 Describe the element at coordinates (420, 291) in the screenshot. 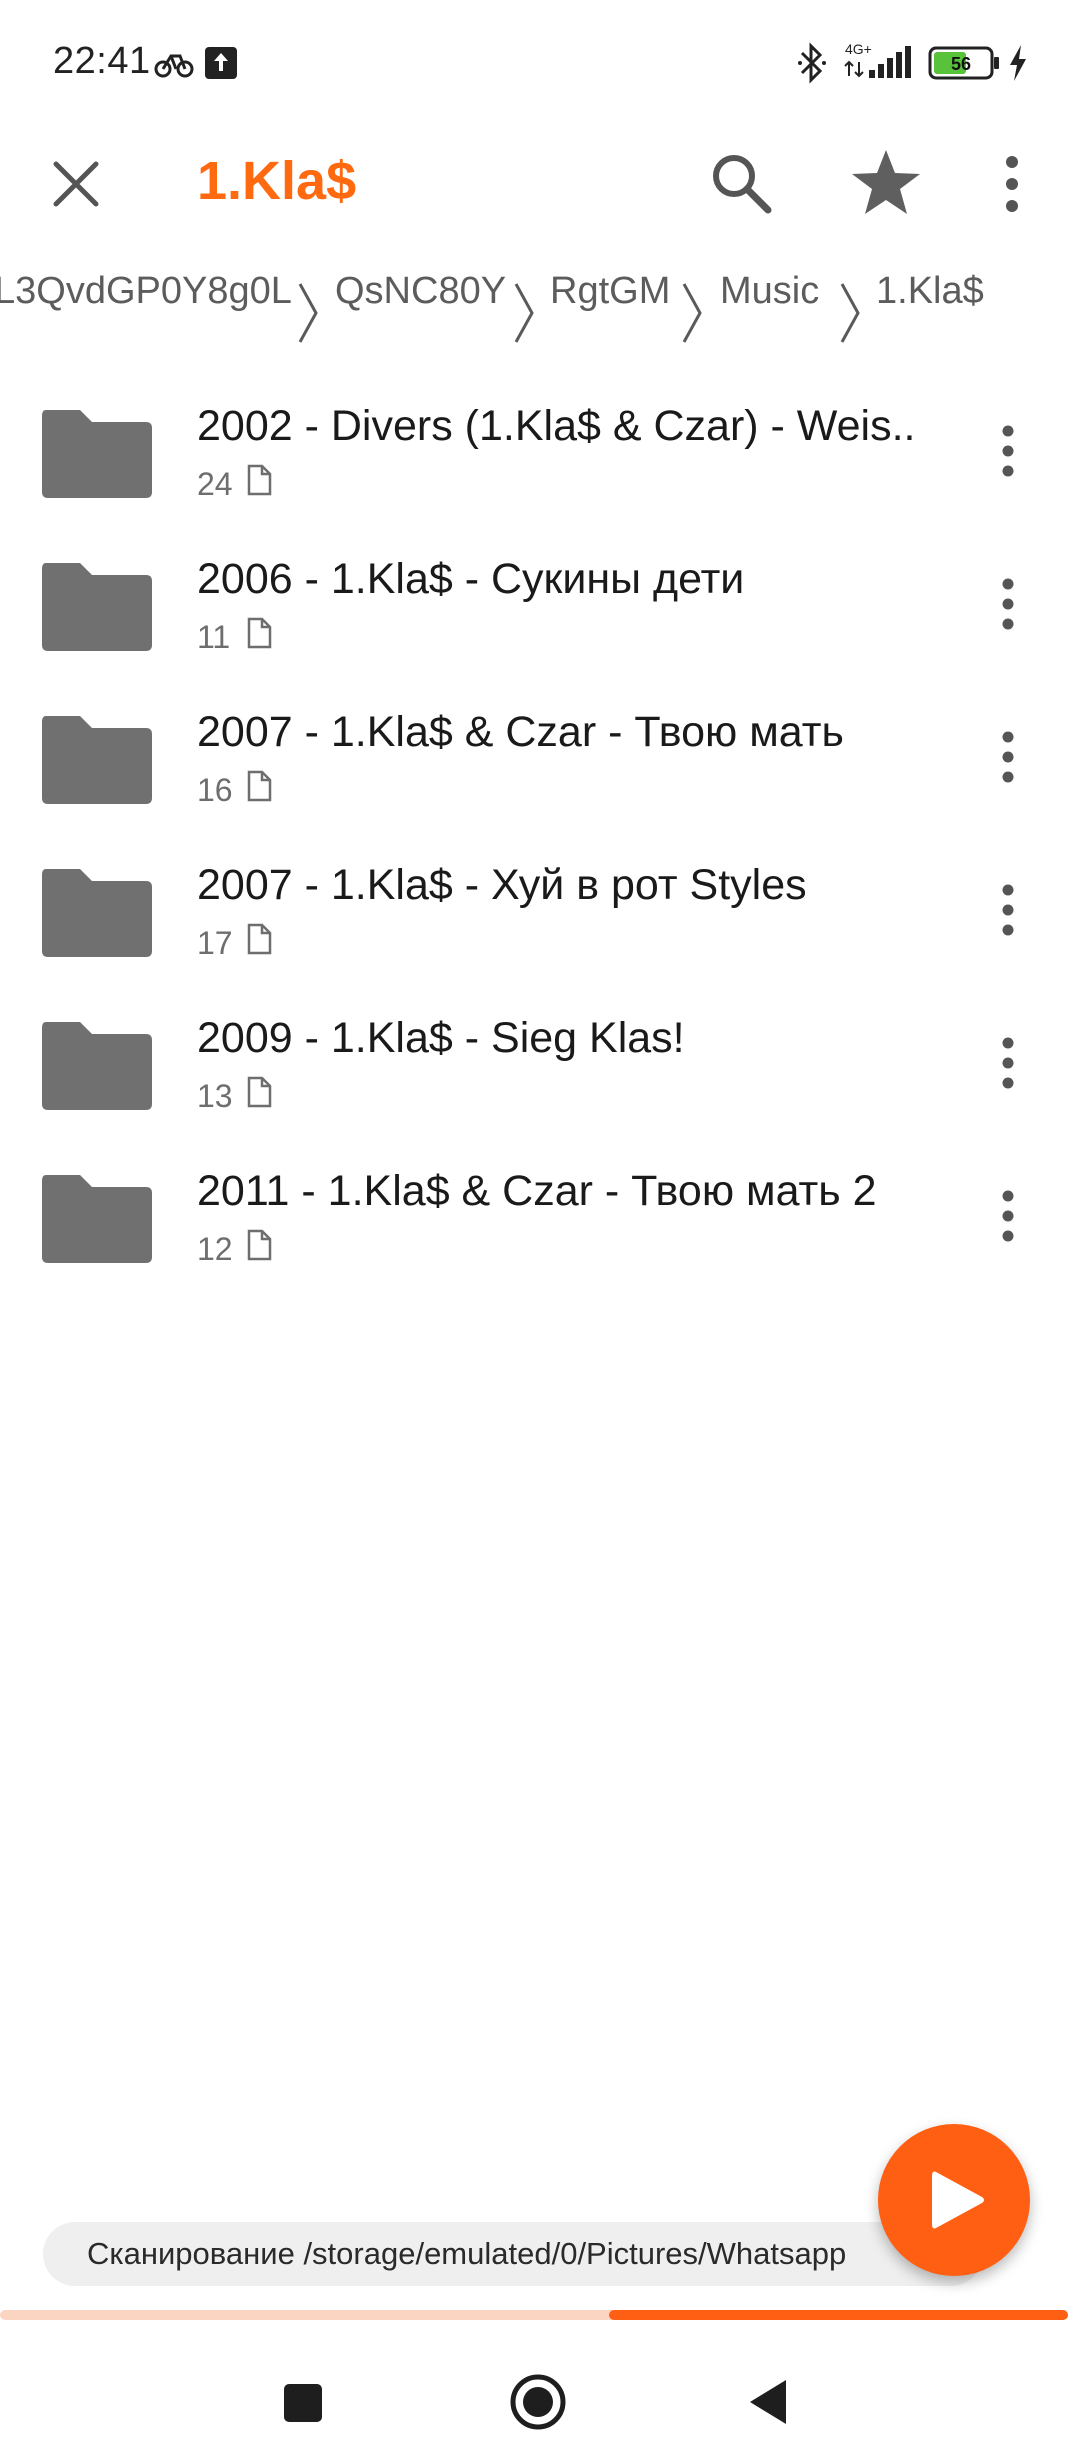

I see `breadcrumb-item: QsNC80Y` at that location.